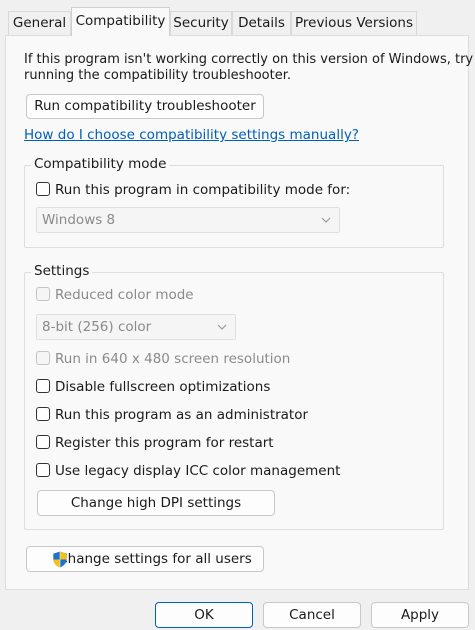 The width and height of the screenshot is (475, 630). Describe the element at coordinates (164, 443) in the screenshot. I see `register-restart-label: Register this program for restart` at that location.